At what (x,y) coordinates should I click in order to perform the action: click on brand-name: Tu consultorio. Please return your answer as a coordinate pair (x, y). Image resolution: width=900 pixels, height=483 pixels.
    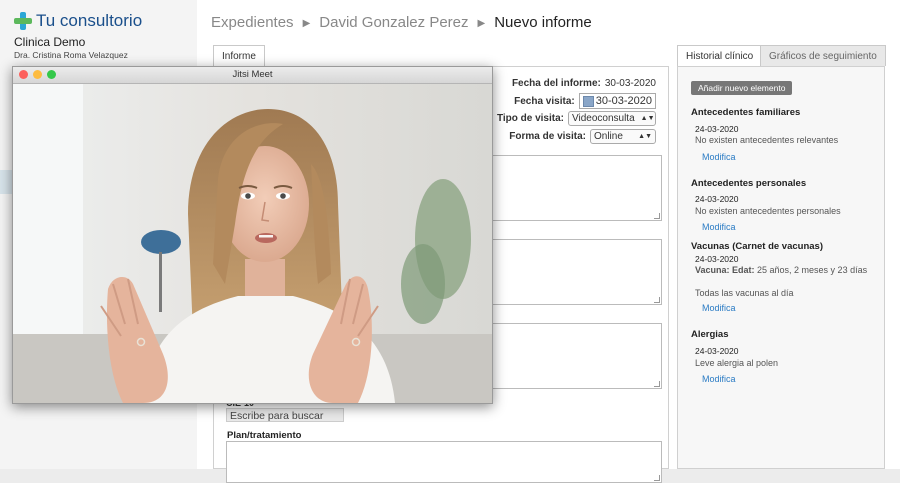
    Looking at the image, I should click on (89, 20).